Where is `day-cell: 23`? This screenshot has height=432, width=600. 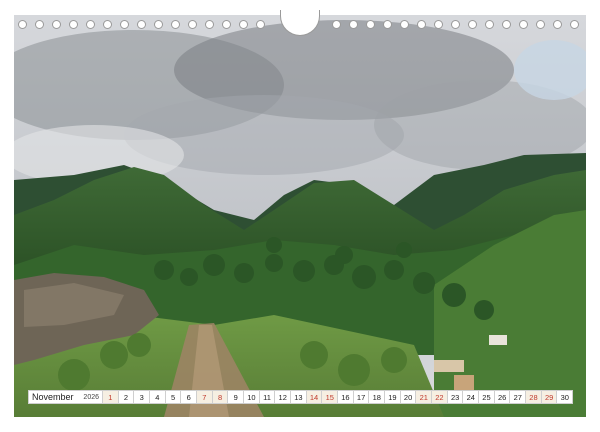 day-cell: 23 is located at coordinates (455, 397).